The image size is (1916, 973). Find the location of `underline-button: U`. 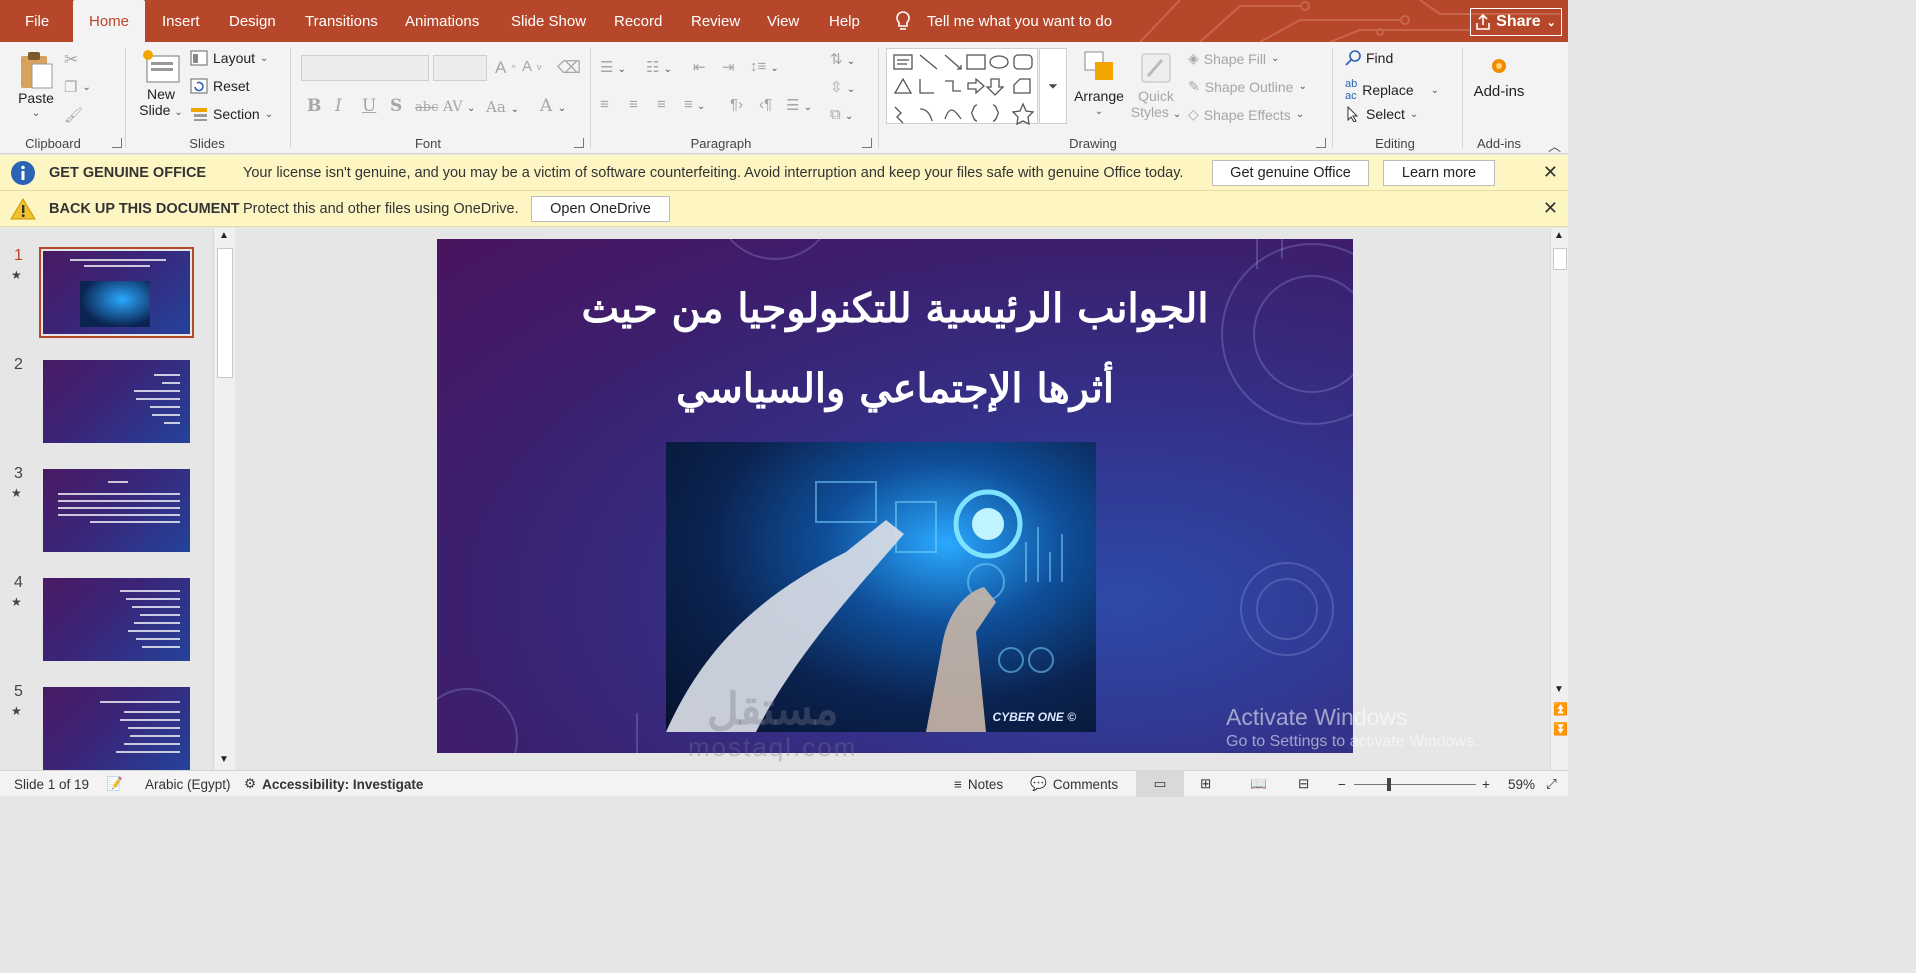

underline-button: U is located at coordinates (369, 106).